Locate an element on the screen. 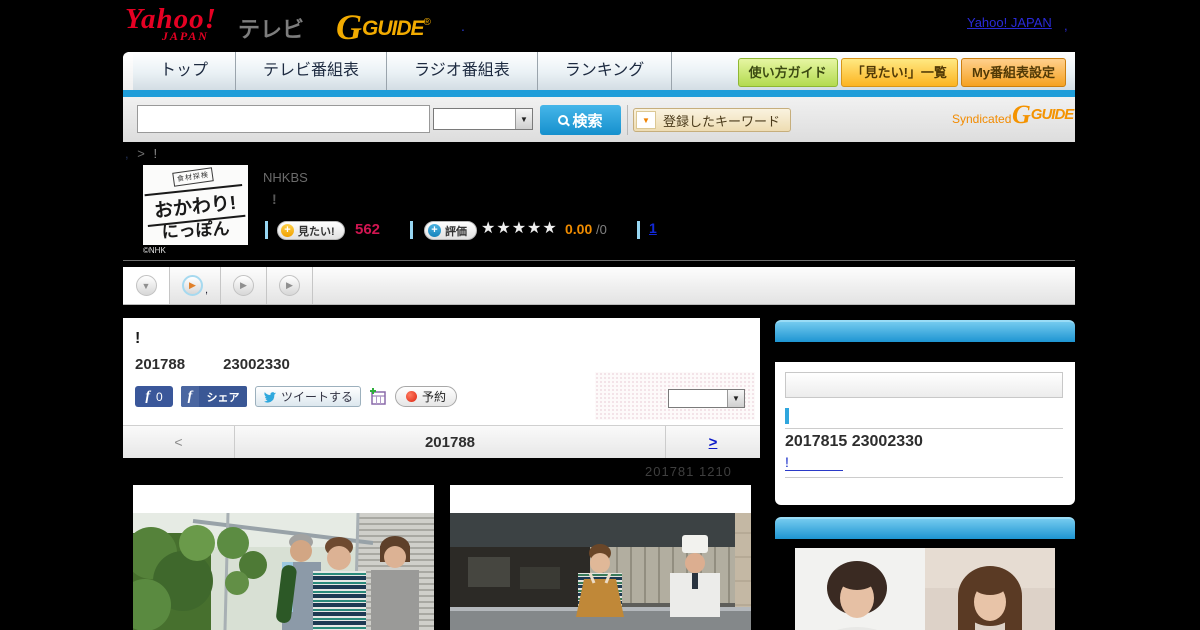  prev-episode-button: < is located at coordinates (179, 442).